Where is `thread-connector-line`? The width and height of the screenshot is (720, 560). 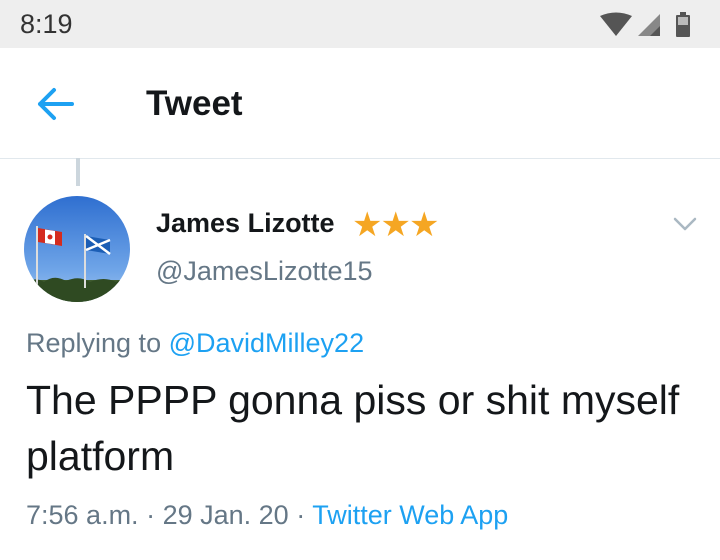 thread-connector-line is located at coordinates (78, 172).